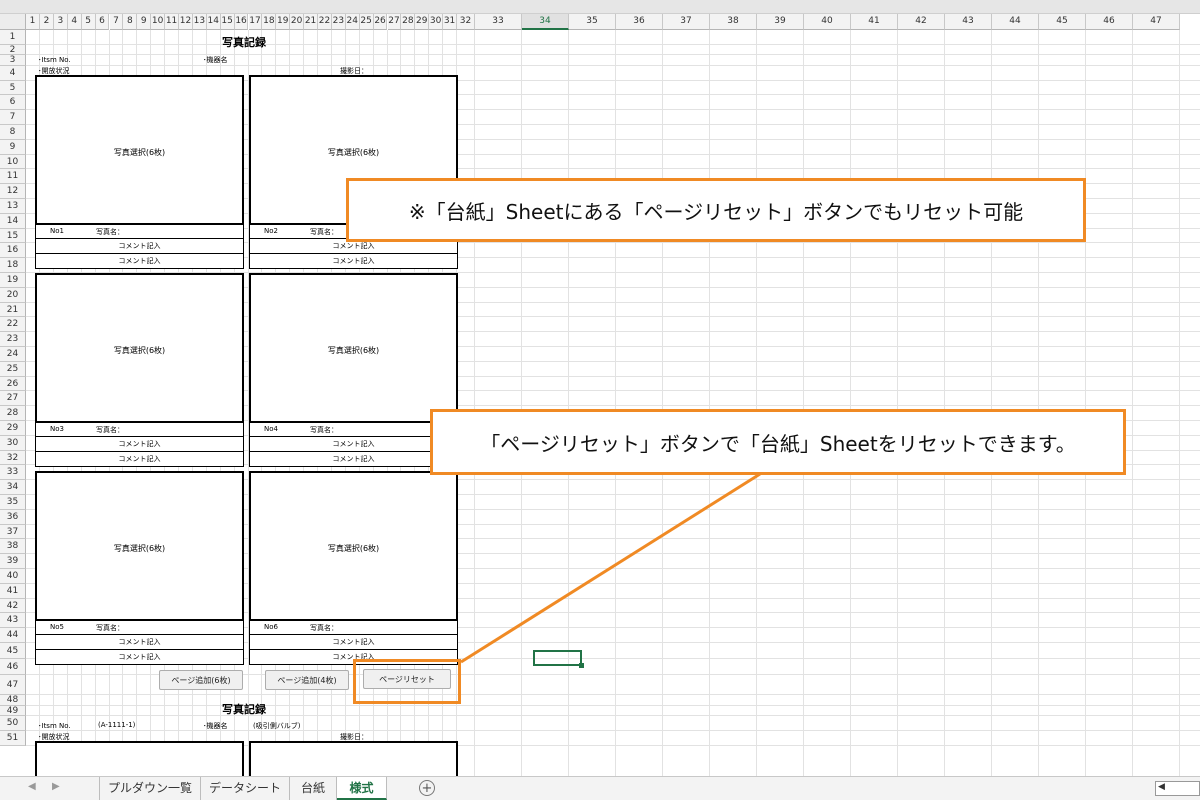 Image resolution: width=1200 pixels, height=800 pixels. I want to click on active-cell, so click(558, 659).